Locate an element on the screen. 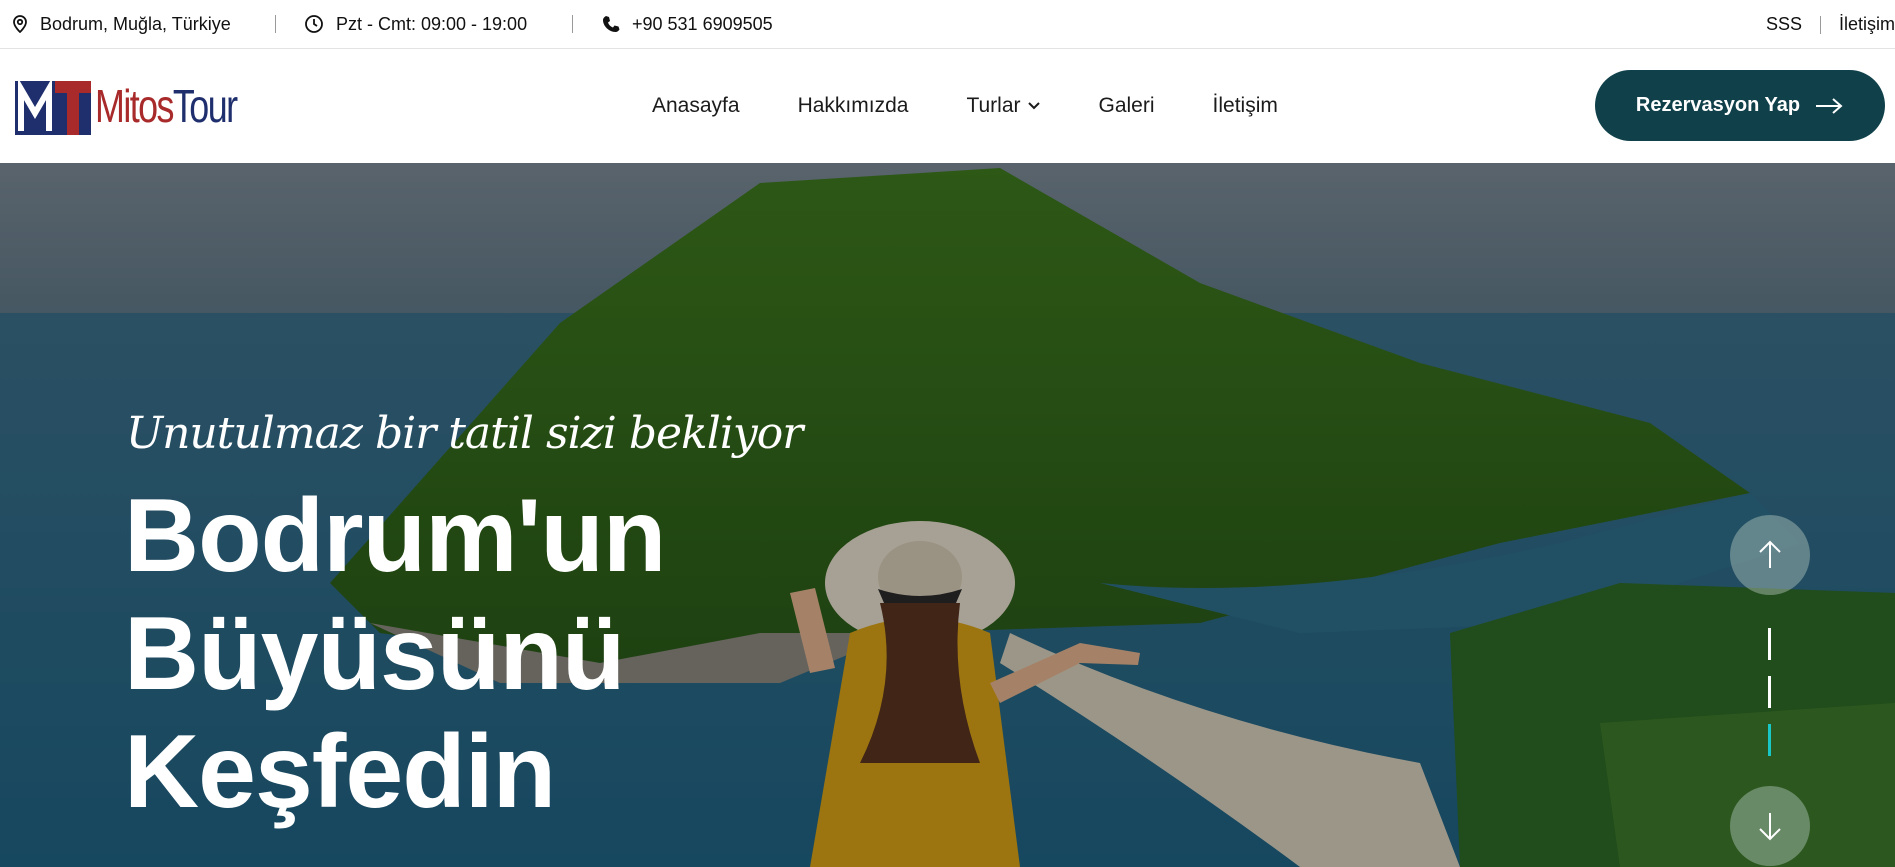 The image size is (1895, 867). nav-contact: İletişim is located at coordinates (1245, 106).